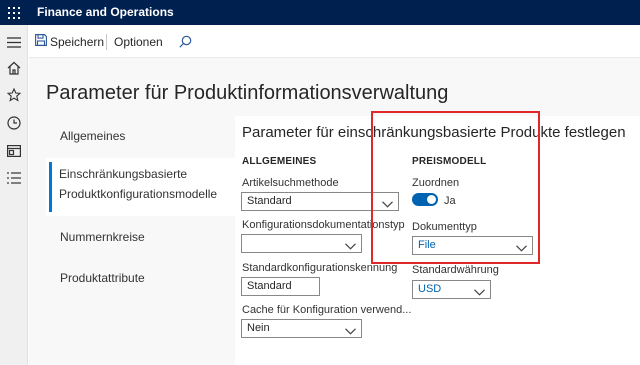 This screenshot has height=365, width=640. I want to click on options-label: Optionen, so click(138, 41).